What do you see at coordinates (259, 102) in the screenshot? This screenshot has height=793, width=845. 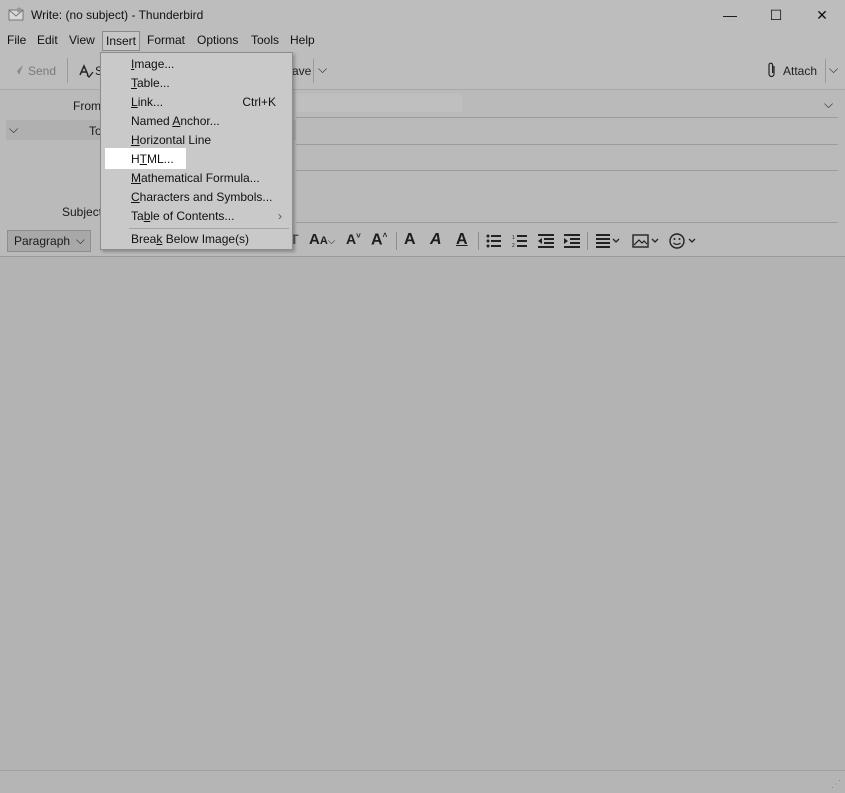 I see `link-shortcut: Ctrl+K` at bounding box center [259, 102].